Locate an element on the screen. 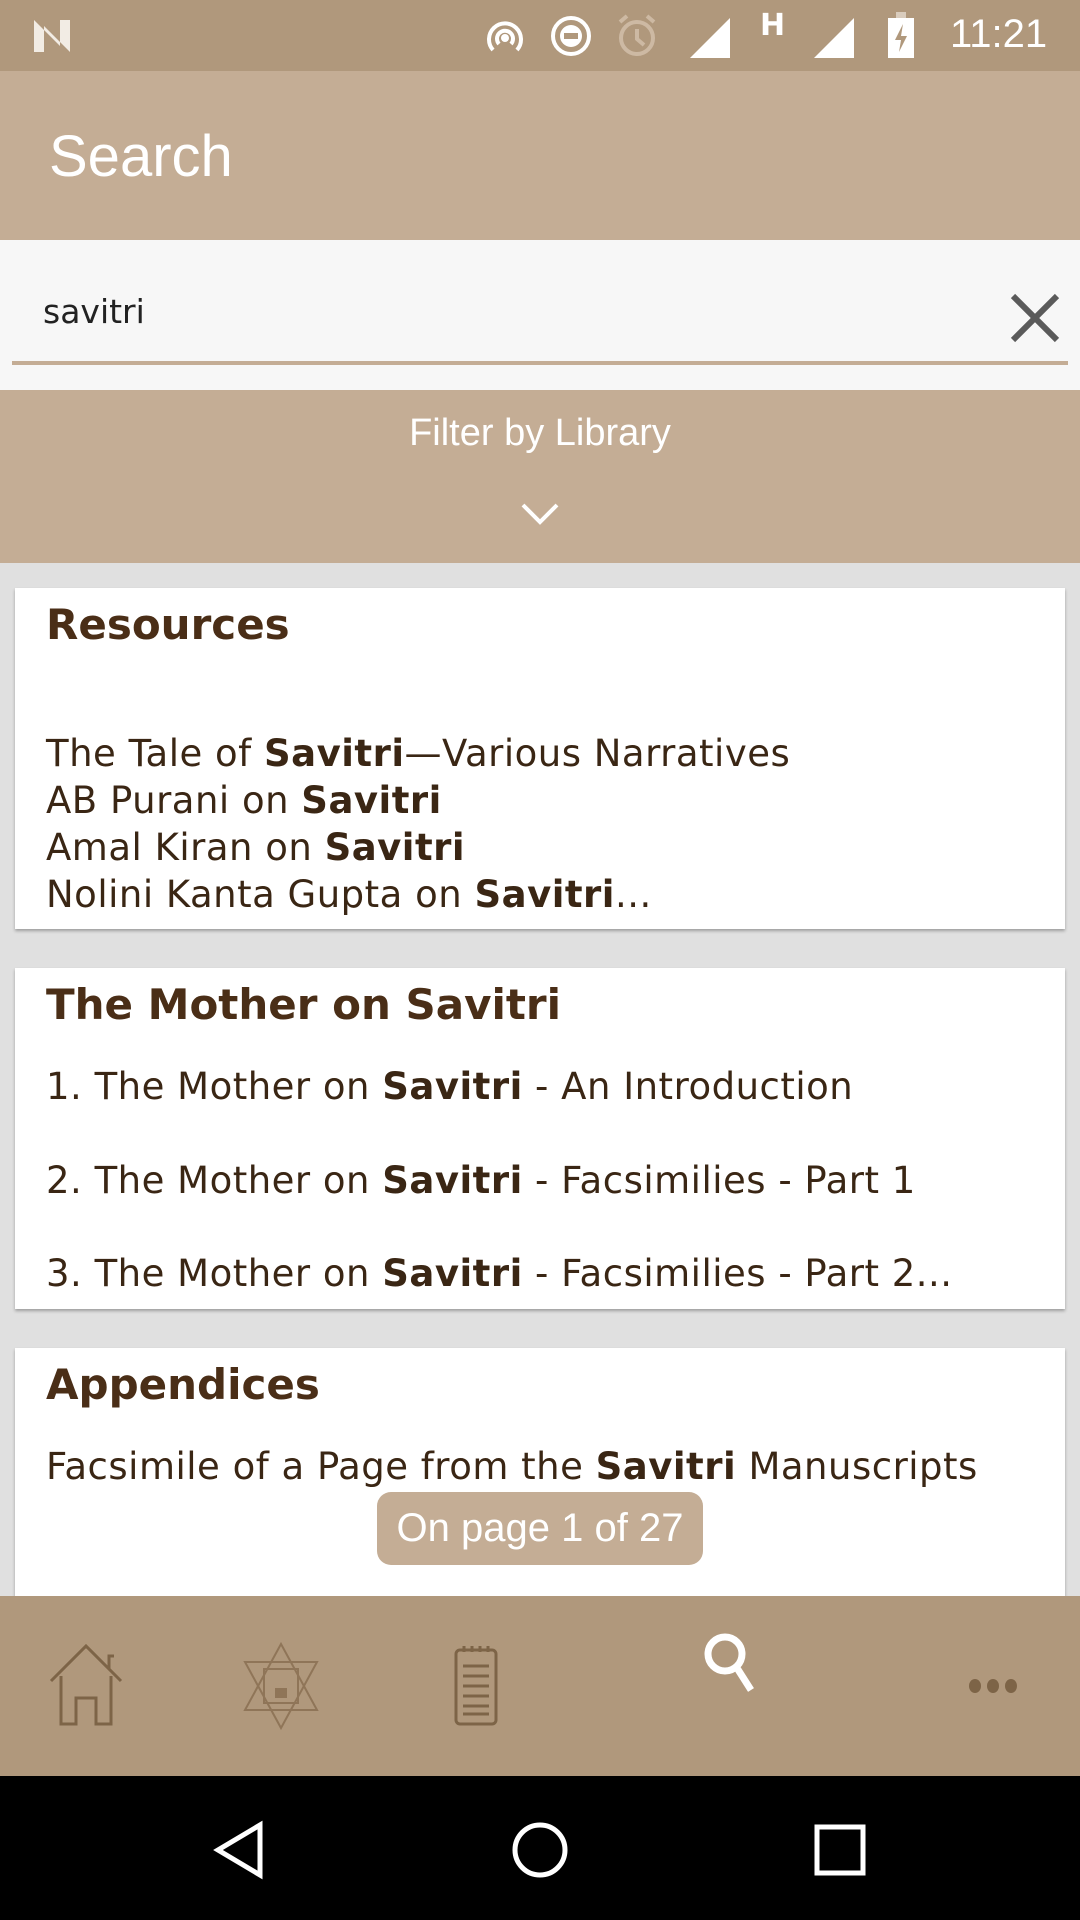 This screenshot has width=1080, height=1920. battery-charging-icon is located at coordinates (901, 35).